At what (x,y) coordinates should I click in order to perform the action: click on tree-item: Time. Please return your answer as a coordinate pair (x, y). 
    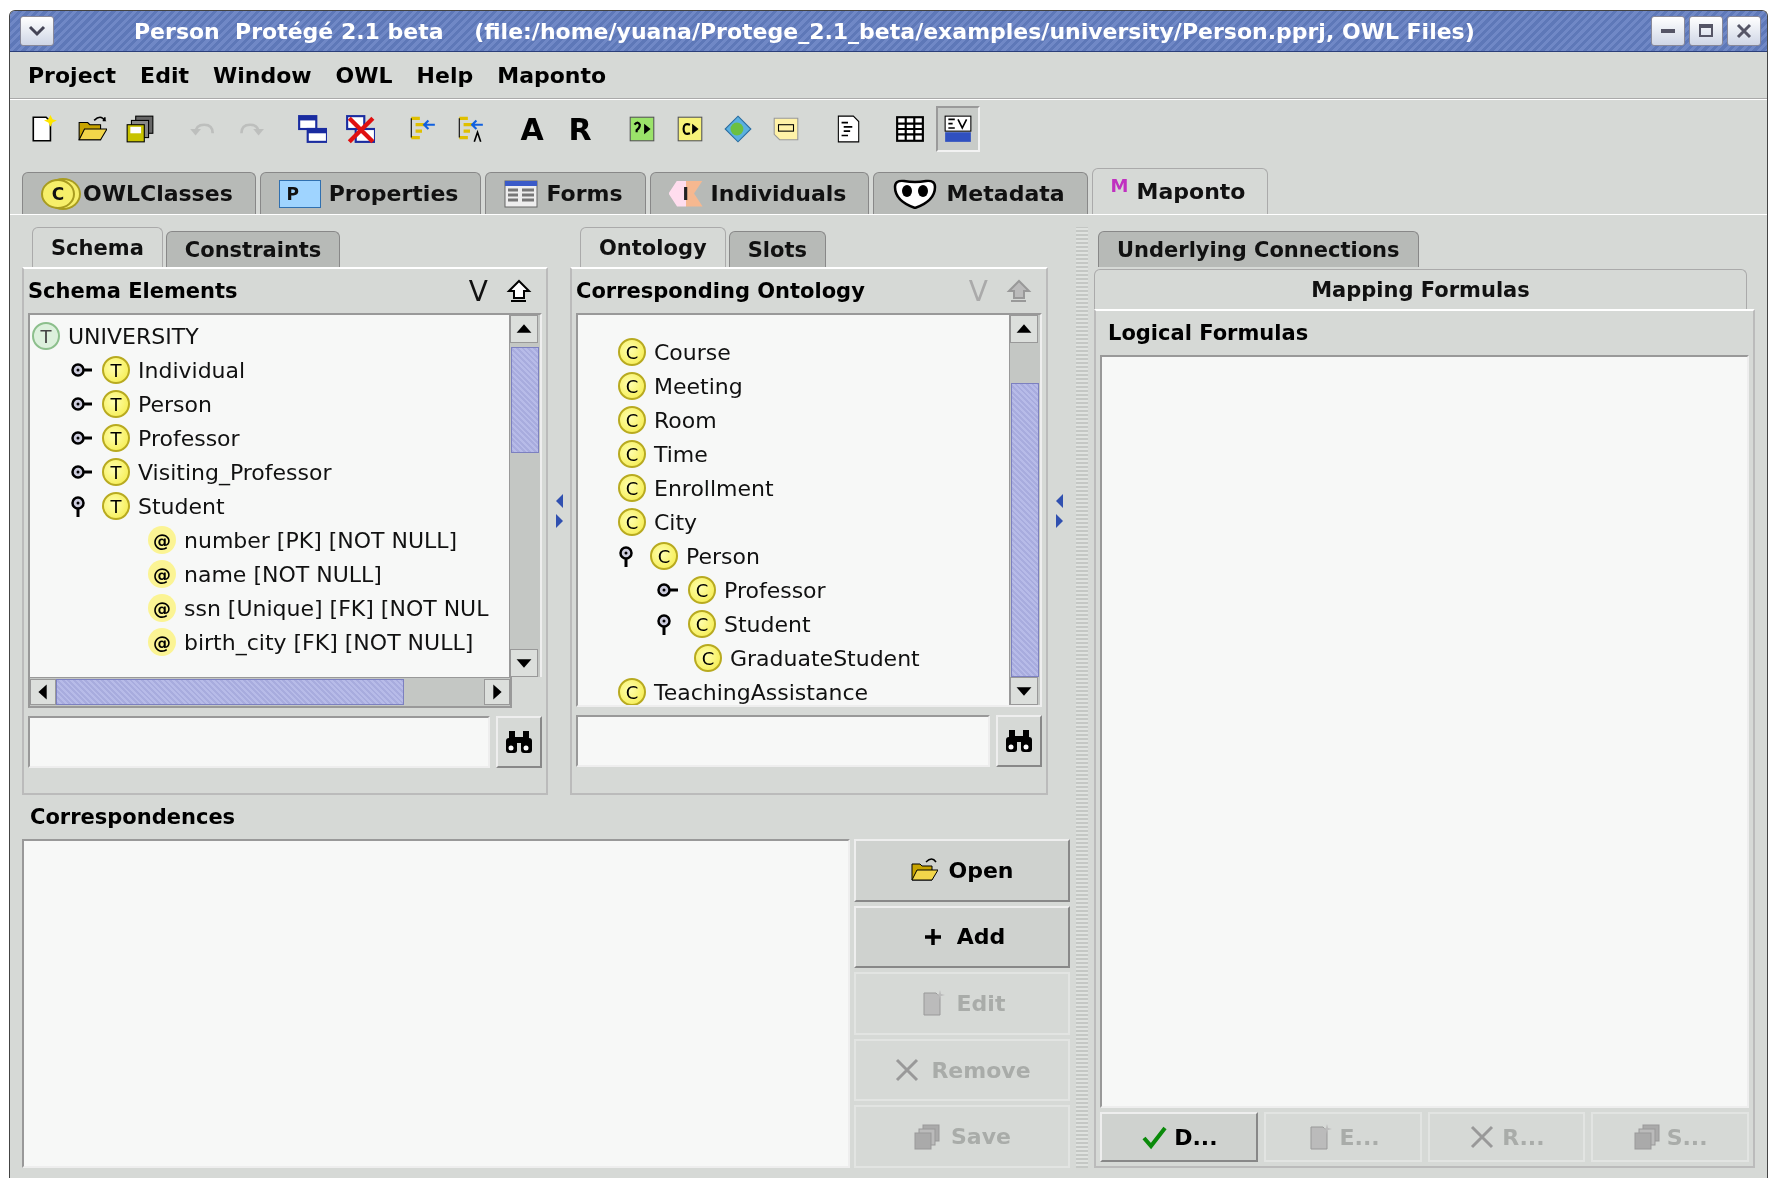
    Looking at the image, I should click on (681, 454).